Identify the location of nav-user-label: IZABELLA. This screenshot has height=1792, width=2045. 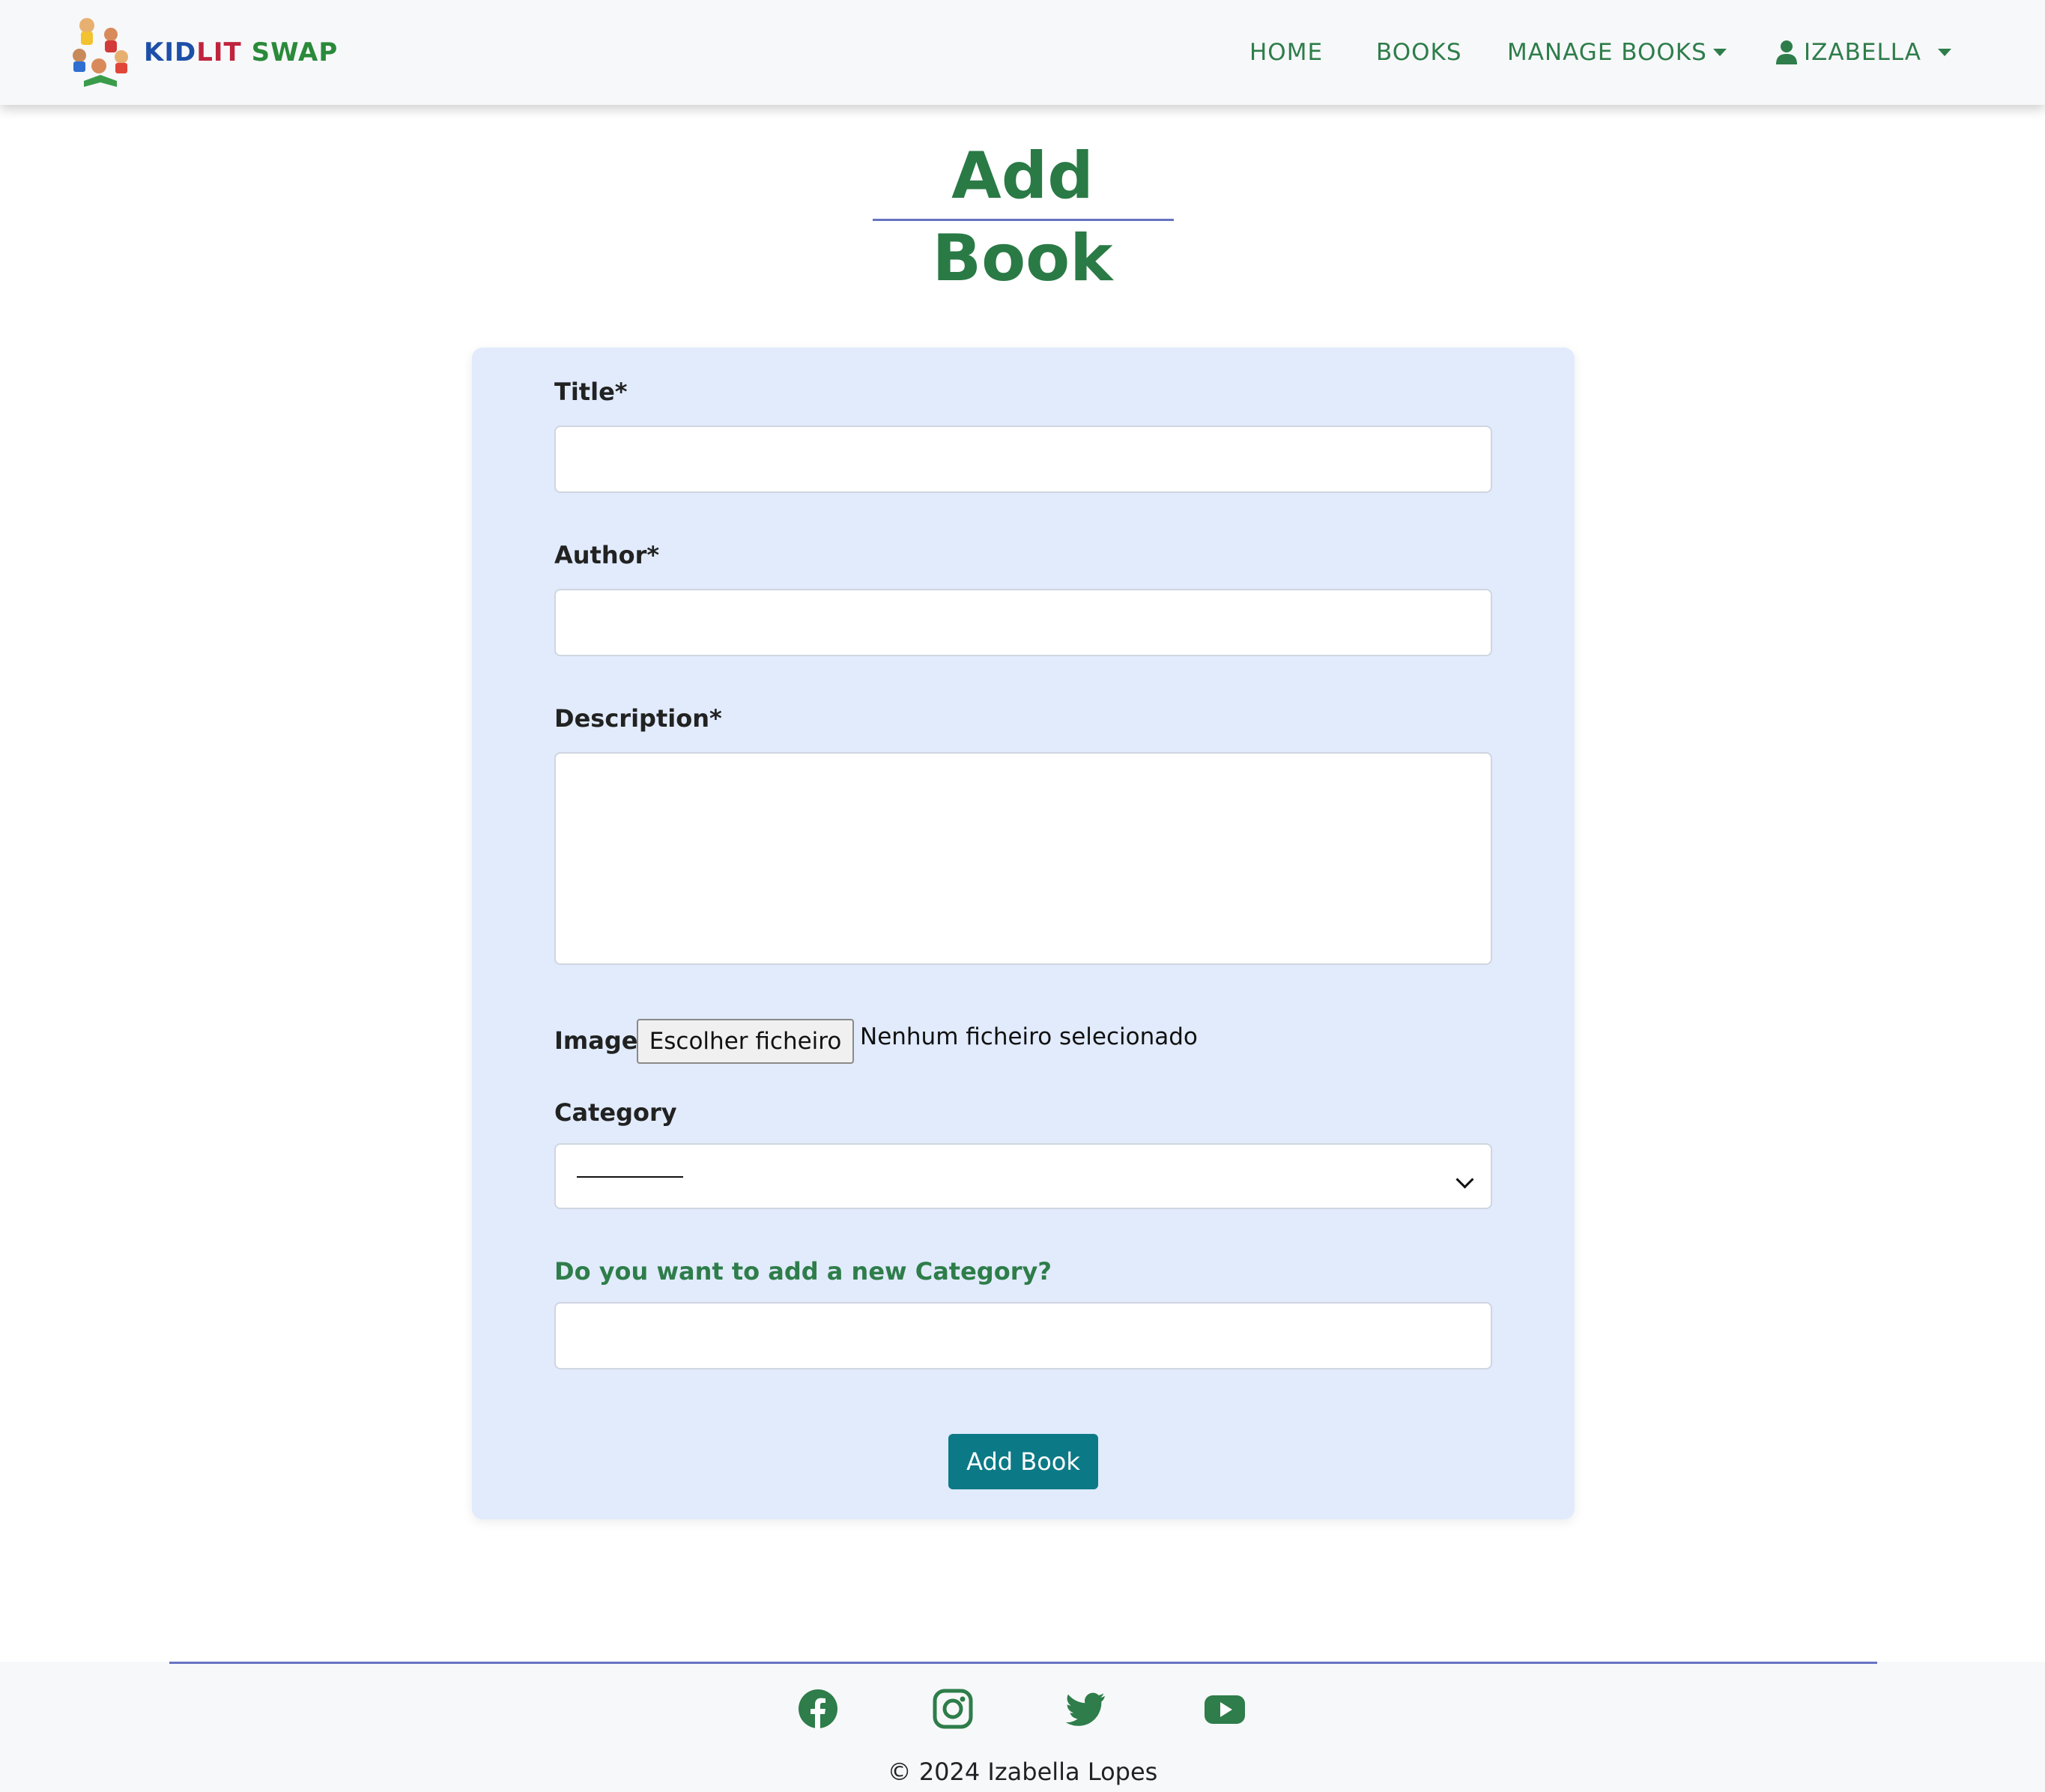
(1862, 52).